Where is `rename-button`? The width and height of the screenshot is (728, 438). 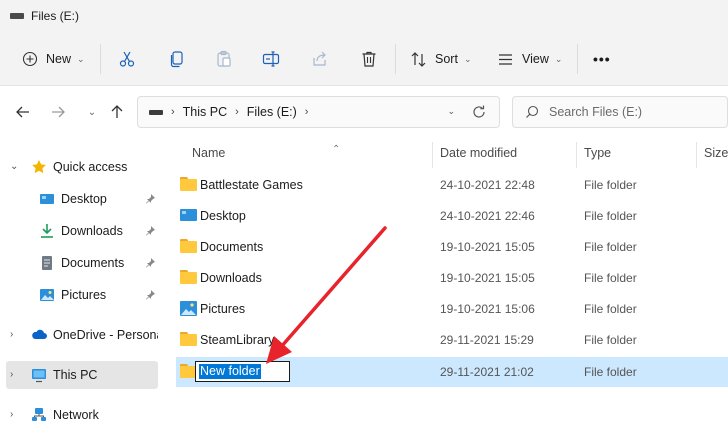
rename-button is located at coordinates (271, 59).